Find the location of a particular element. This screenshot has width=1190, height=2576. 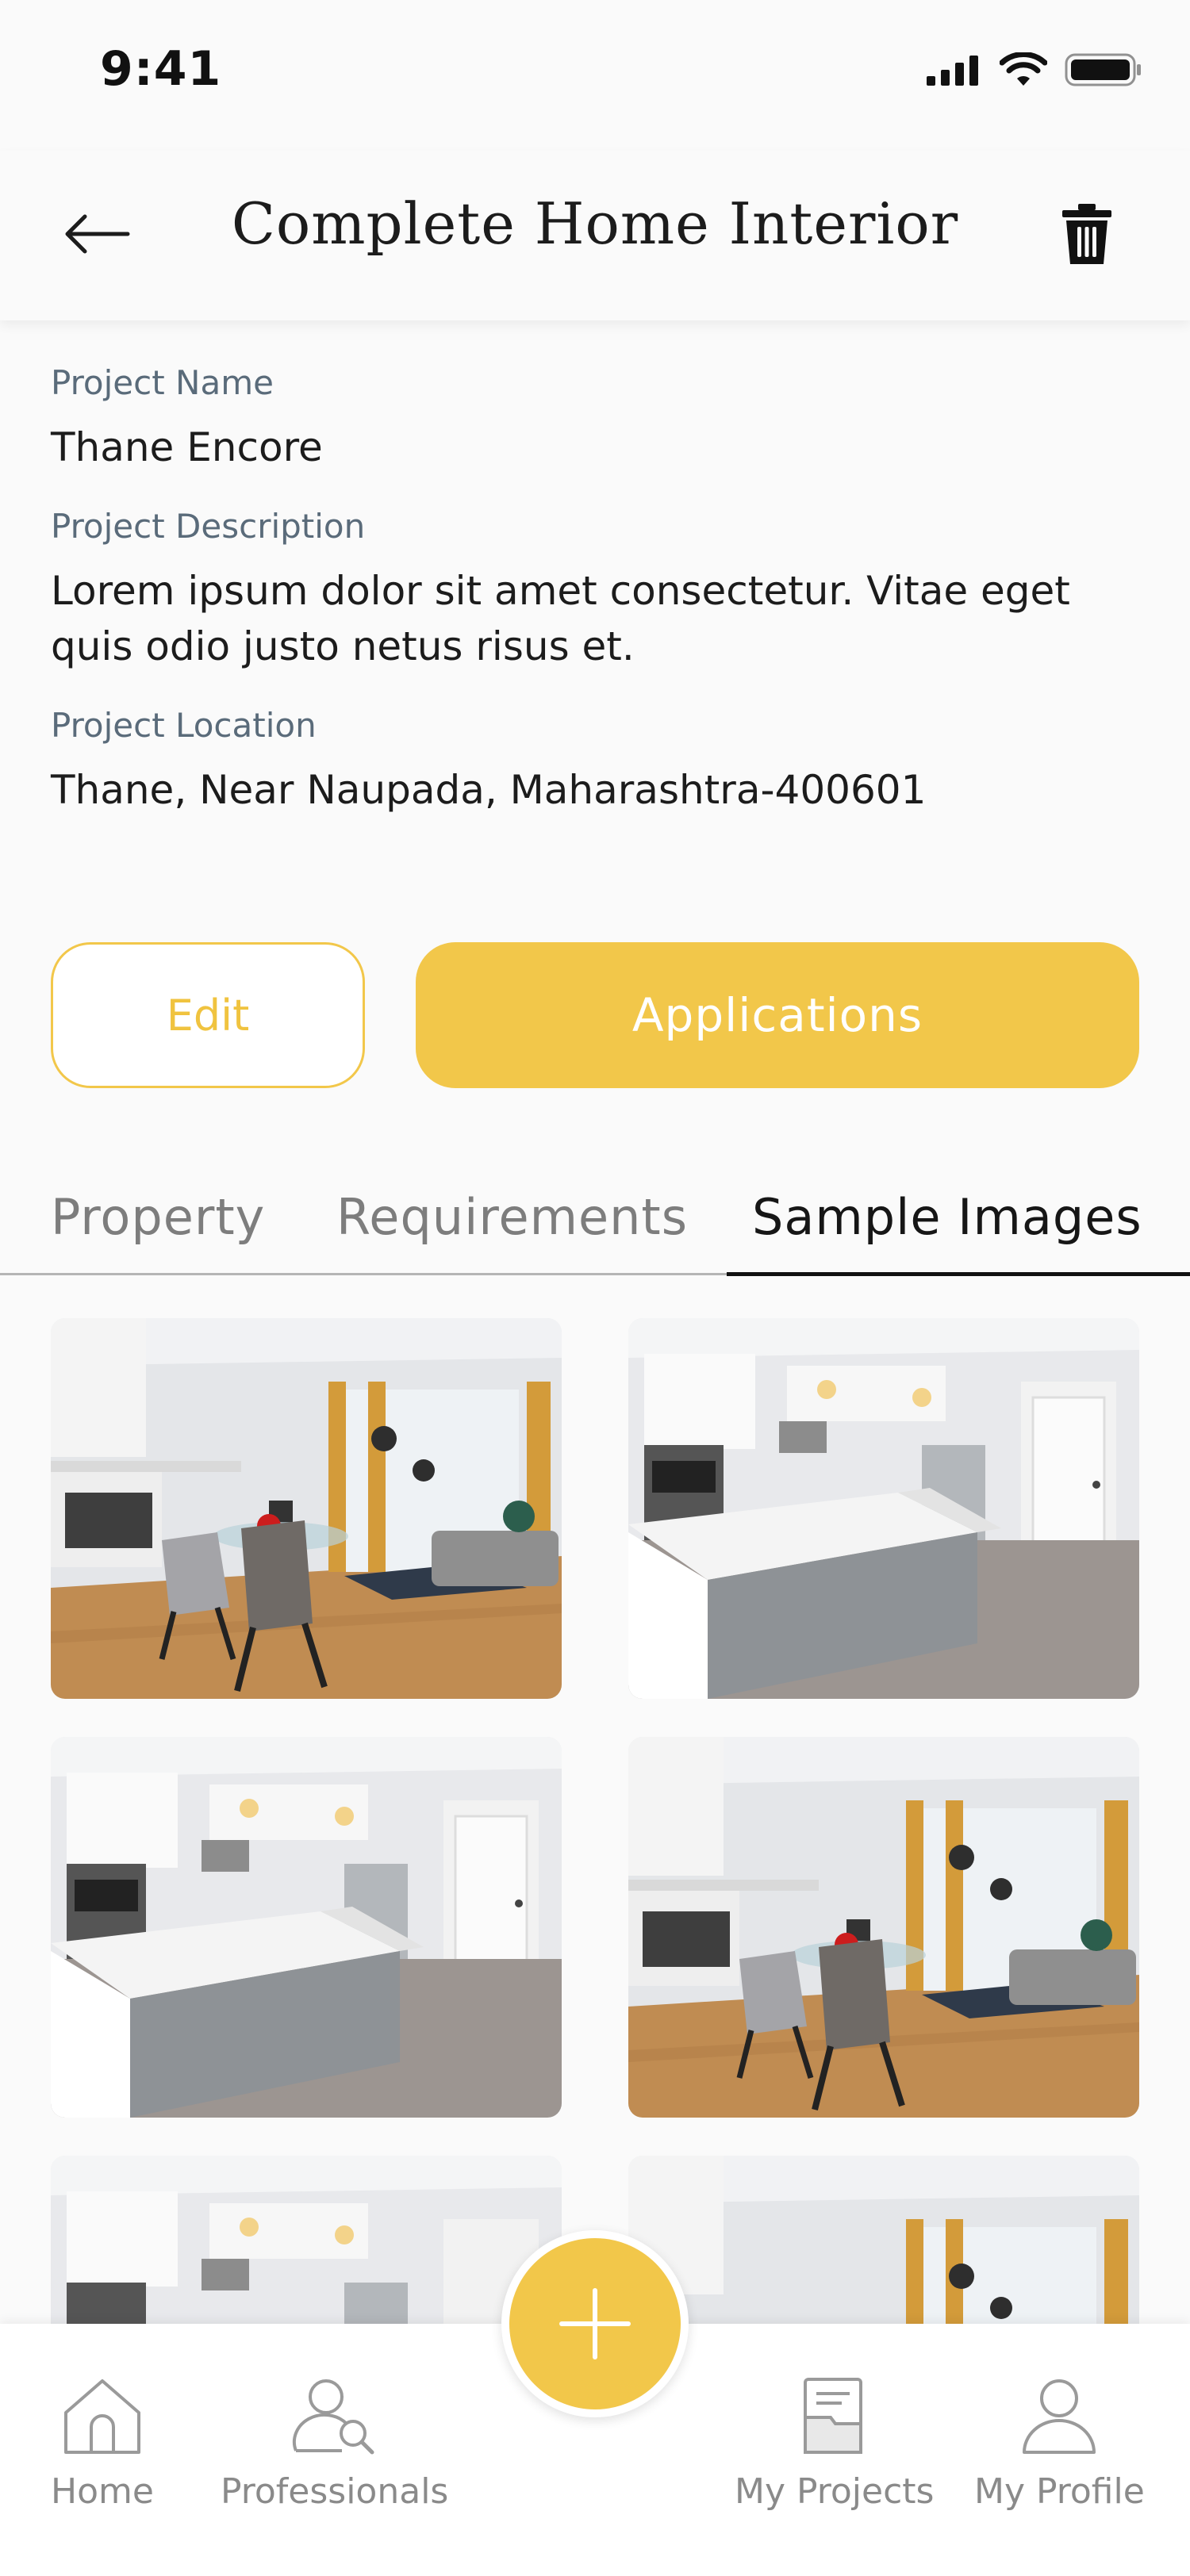

nav-label-my-projects: My Projects is located at coordinates (835, 2491).